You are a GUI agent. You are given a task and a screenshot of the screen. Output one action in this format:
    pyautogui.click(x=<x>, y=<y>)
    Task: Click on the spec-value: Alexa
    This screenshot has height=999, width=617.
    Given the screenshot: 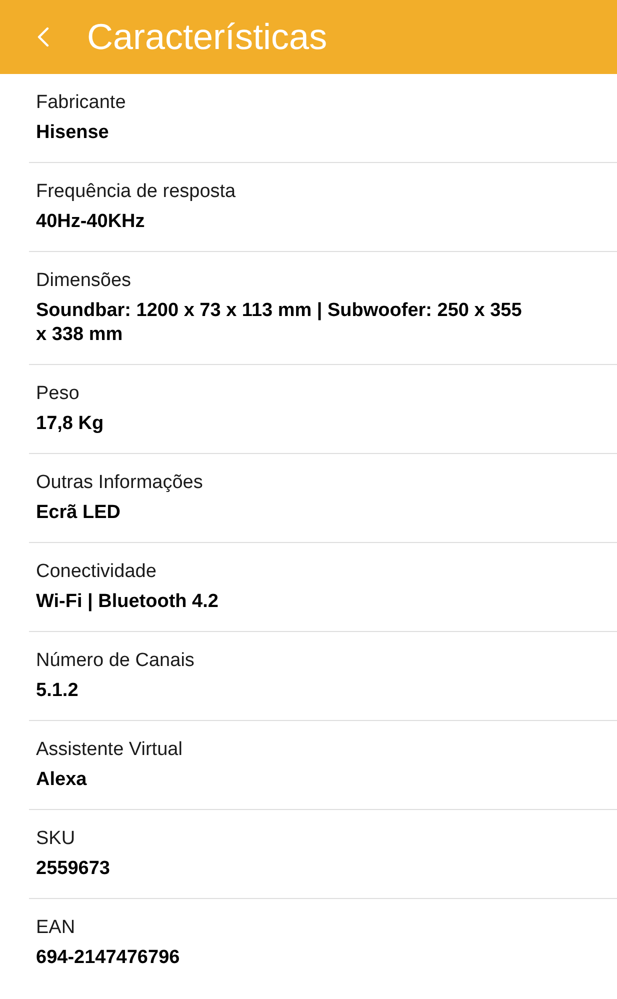 What is the action you would take?
    pyautogui.click(x=62, y=780)
    